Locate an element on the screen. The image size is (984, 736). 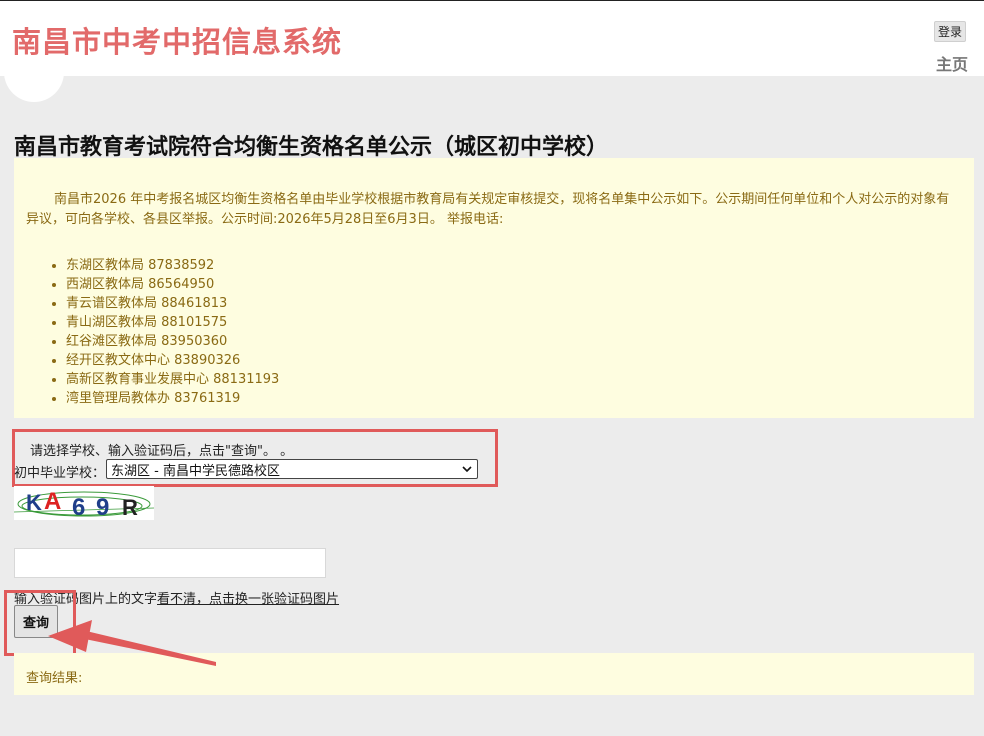
site-title: 南昌市中考中招信息系统 is located at coordinates (177, 42).